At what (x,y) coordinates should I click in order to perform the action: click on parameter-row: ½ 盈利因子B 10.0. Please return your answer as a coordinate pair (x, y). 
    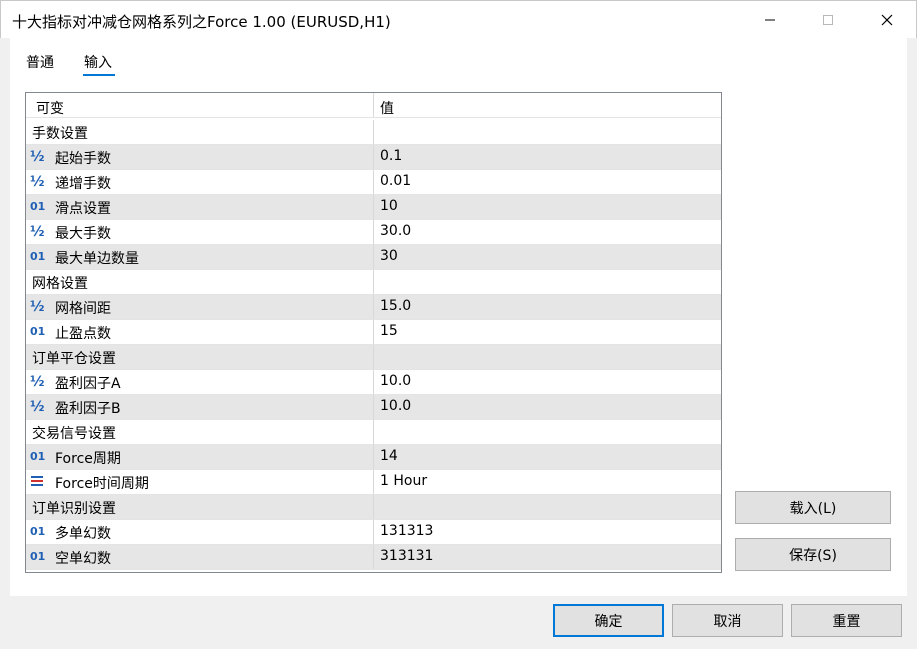
    Looking at the image, I should click on (373, 407).